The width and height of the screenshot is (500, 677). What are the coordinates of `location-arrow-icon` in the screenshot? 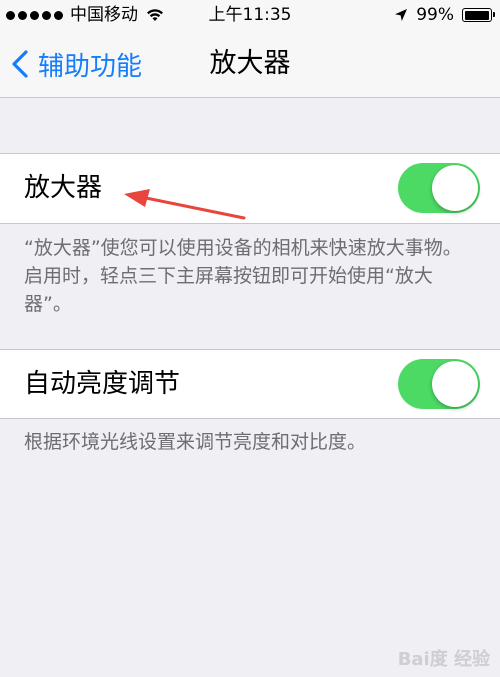 It's located at (401, 15).